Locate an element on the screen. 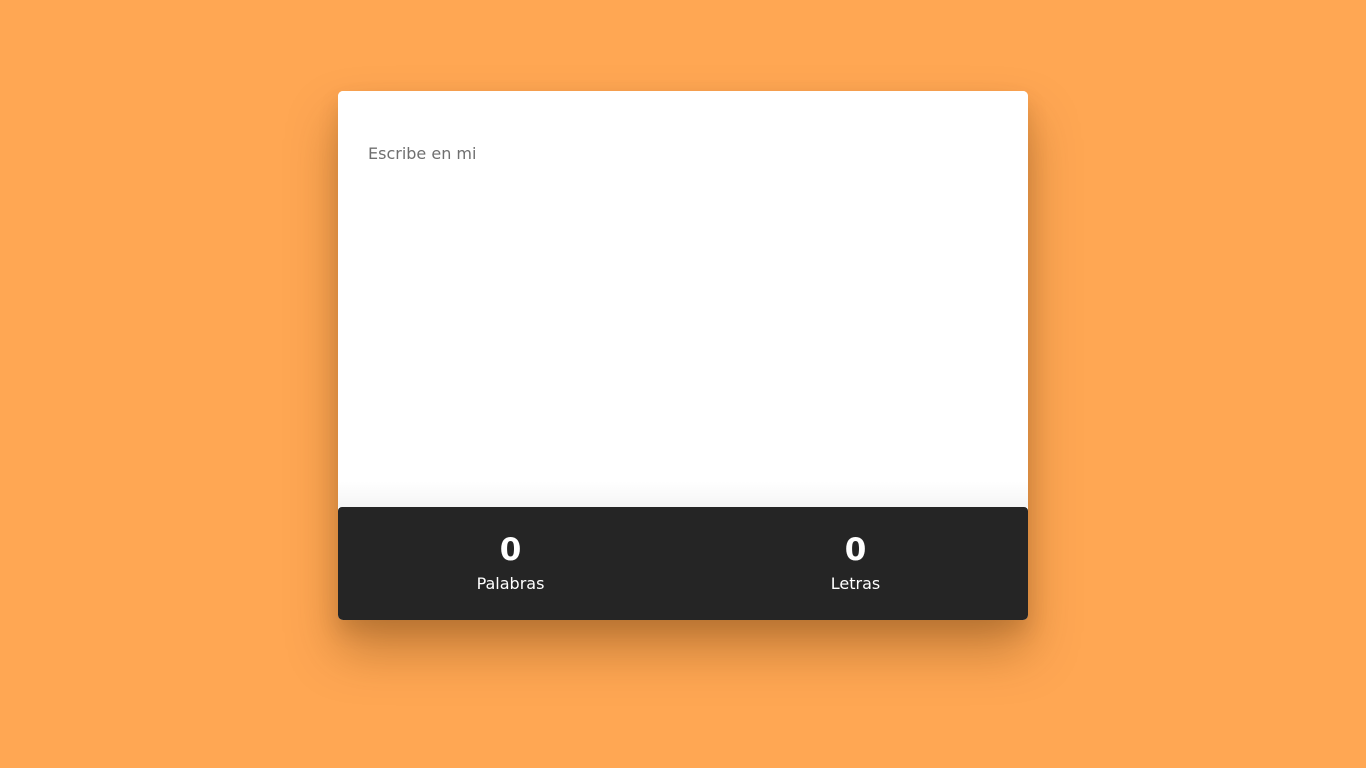 This screenshot has height=768, width=1366. word-count-value: 0 is located at coordinates (510, 550).